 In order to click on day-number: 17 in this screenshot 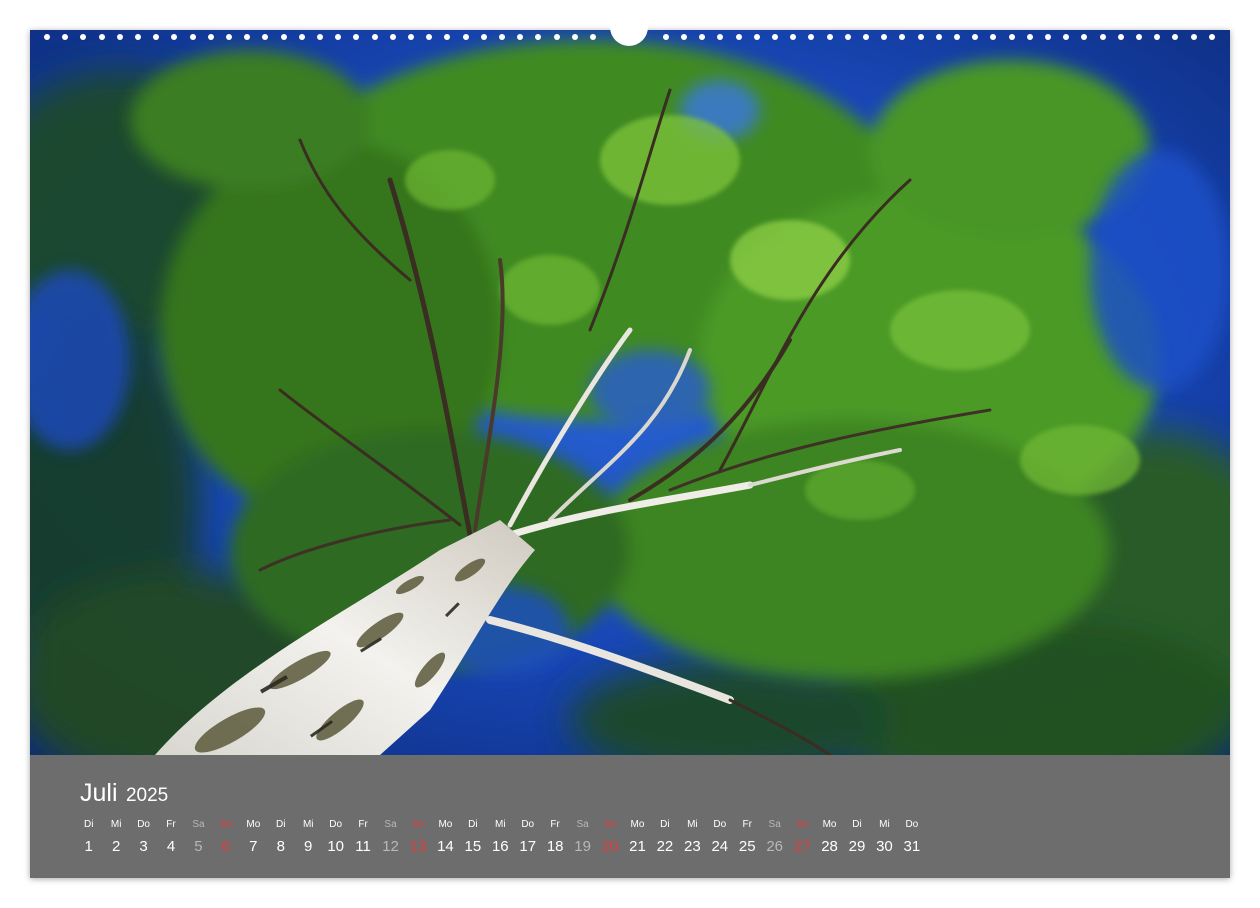, I will do `click(528, 846)`.